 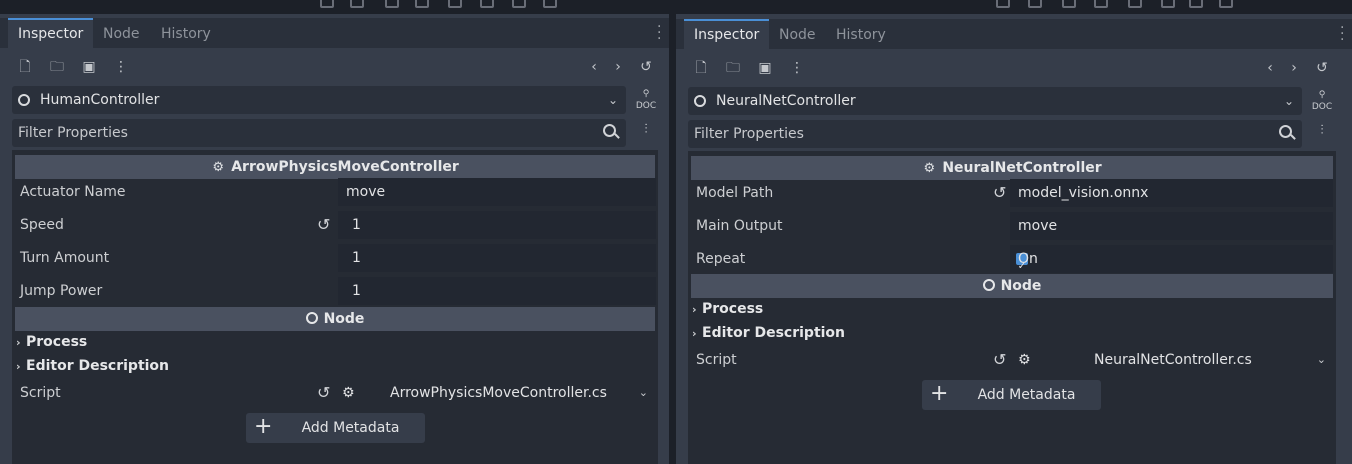 I want to click on section-title: NeuralNetController, so click(x=1022, y=168).